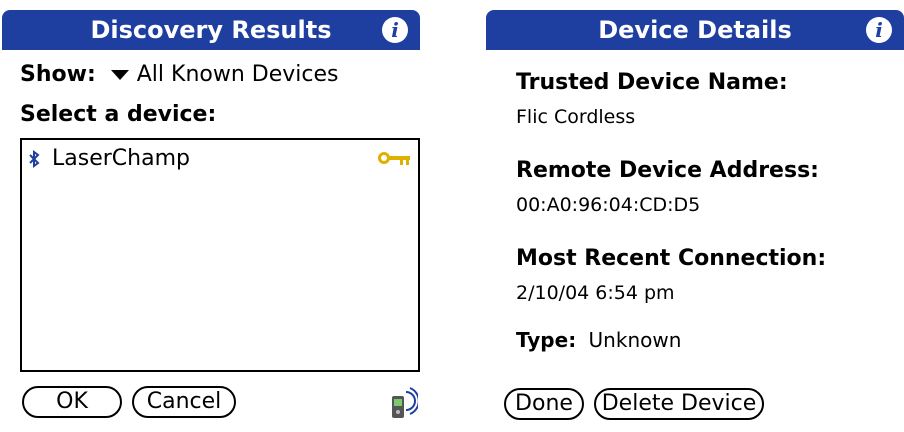  What do you see at coordinates (403, 404) in the screenshot?
I see `wireless-device-icon` at bounding box center [403, 404].